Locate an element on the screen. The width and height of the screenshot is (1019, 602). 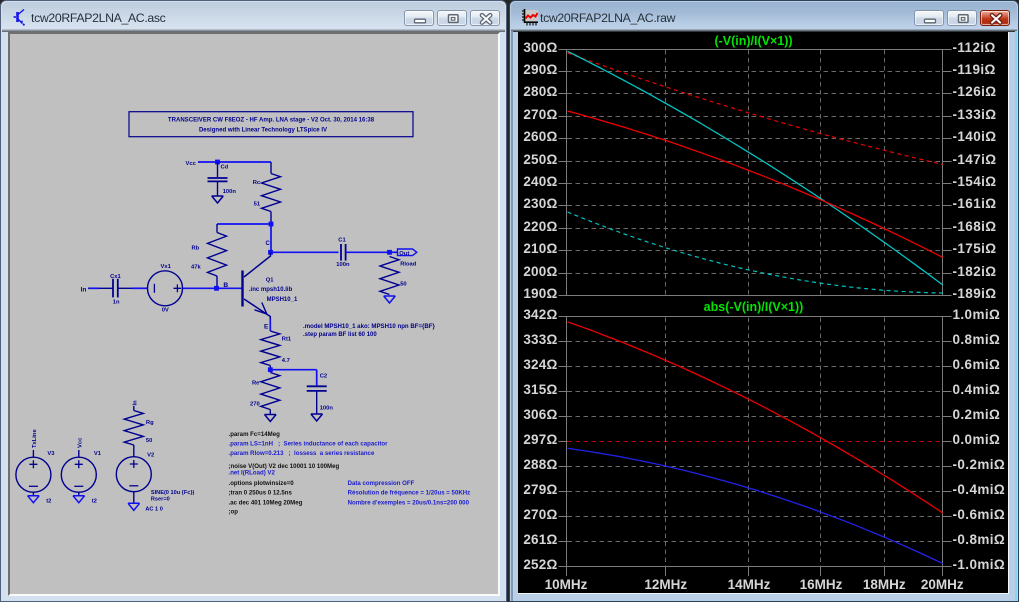
svg-text: -119iΩ is located at coordinates (974, 69).